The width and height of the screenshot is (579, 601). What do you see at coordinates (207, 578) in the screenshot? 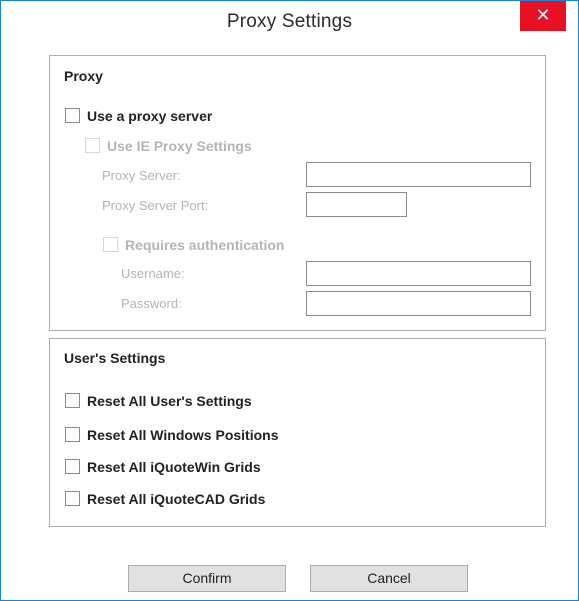
I see `confirm-button: Confirm` at bounding box center [207, 578].